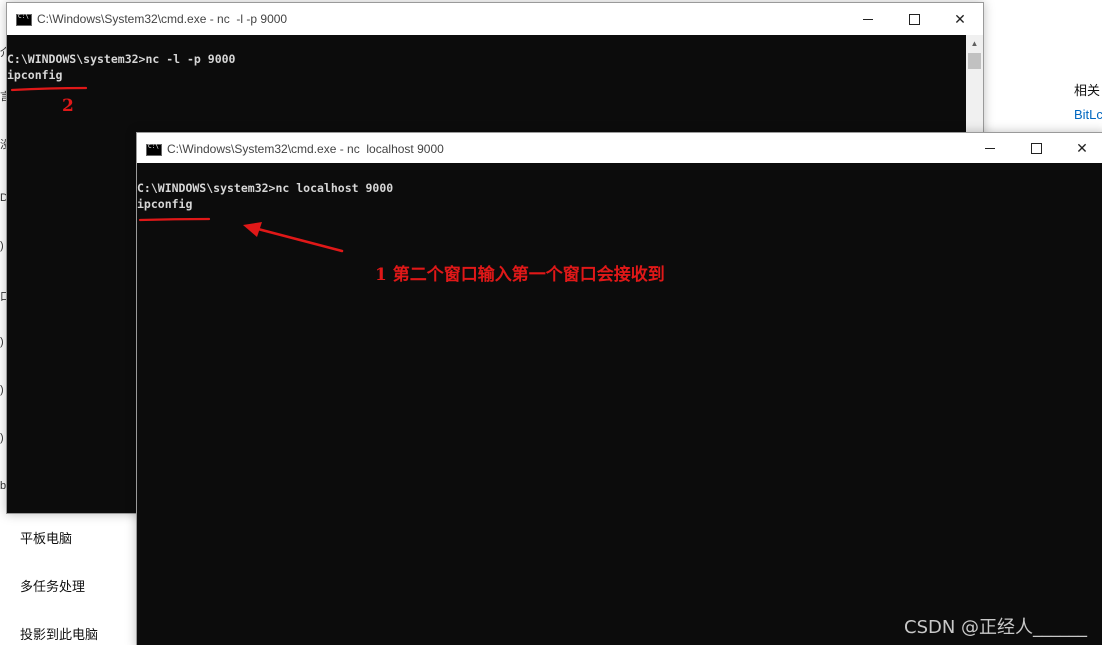 This screenshot has height=645, width=1102. I want to click on annotation-layer, so click(177, 169).